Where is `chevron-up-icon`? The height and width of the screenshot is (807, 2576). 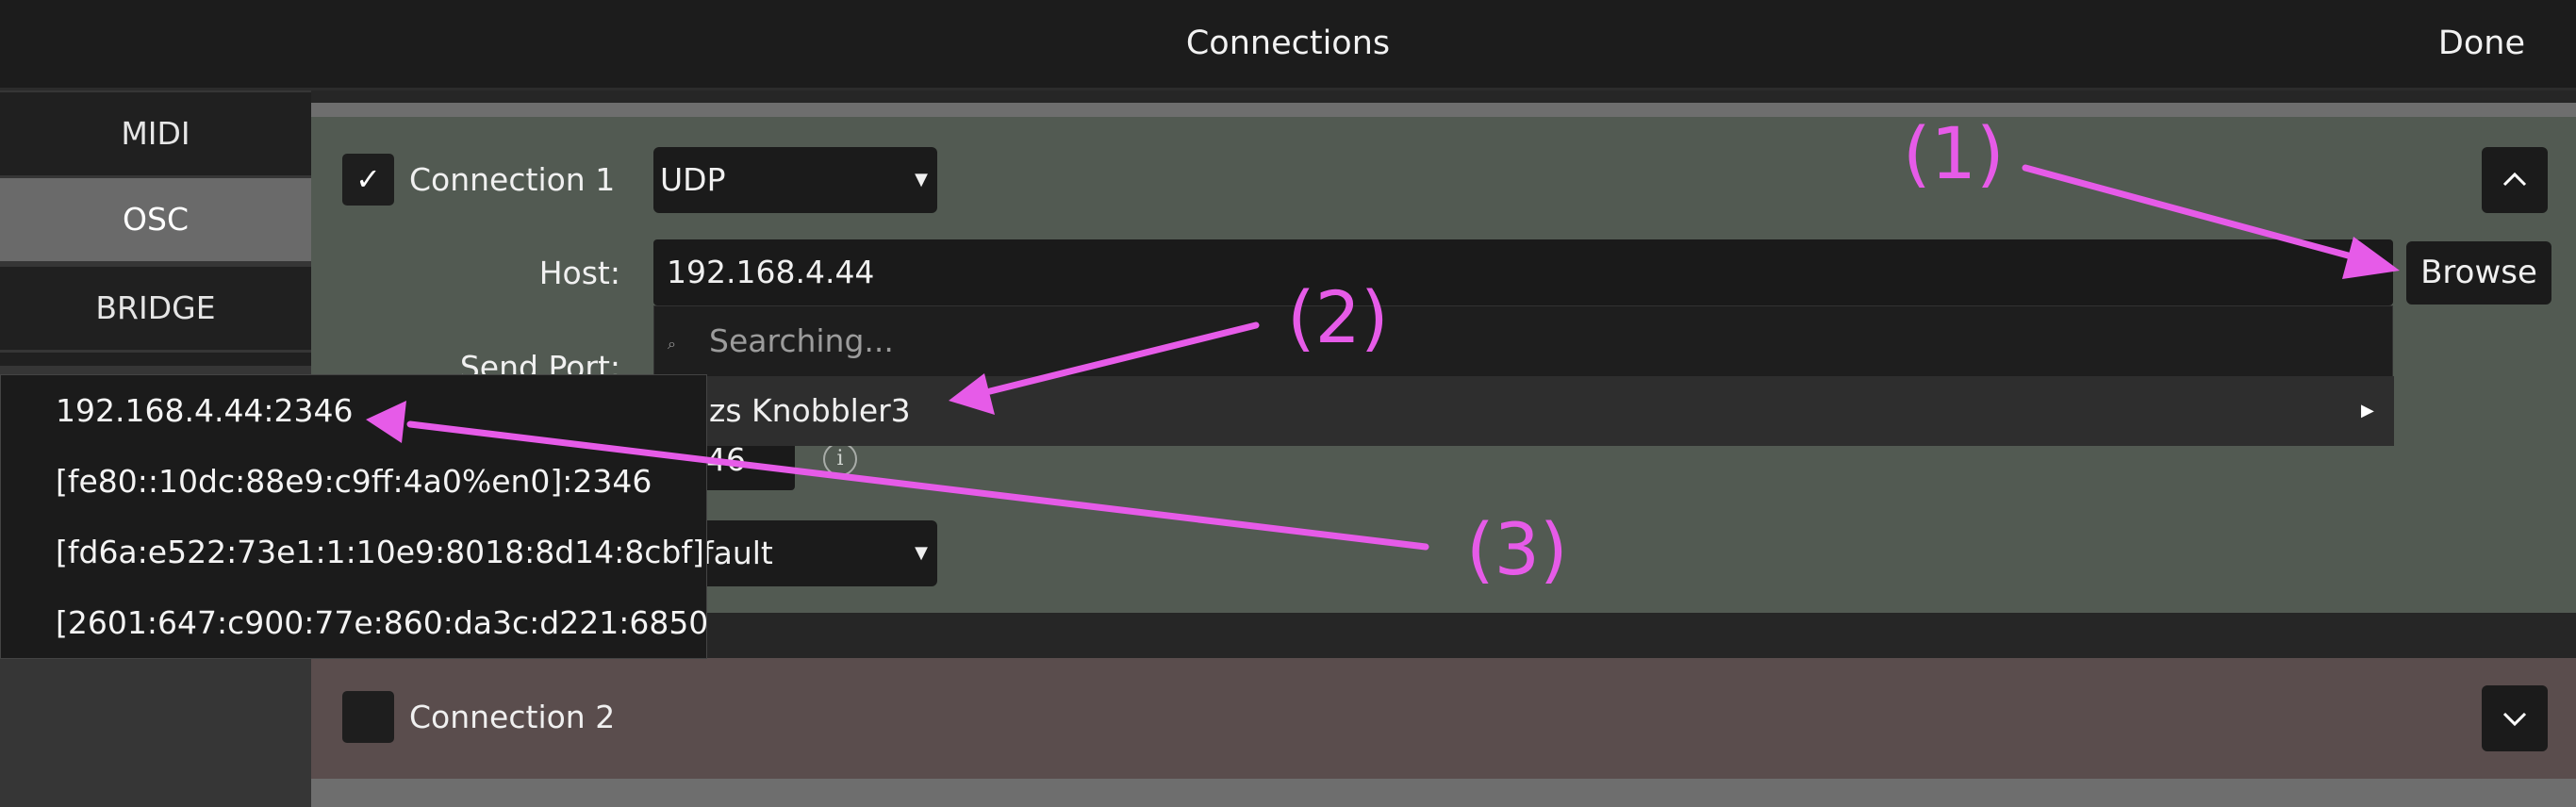
chevron-up-icon is located at coordinates (2514, 180).